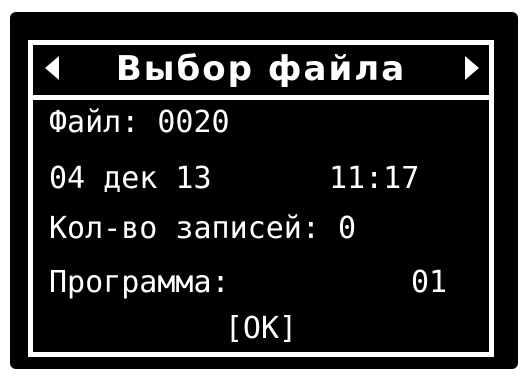 The image size is (528, 383). What do you see at coordinates (139, 282) in the screenshot?
I see `program-label: Программа:` at bounding box center [139, 282].